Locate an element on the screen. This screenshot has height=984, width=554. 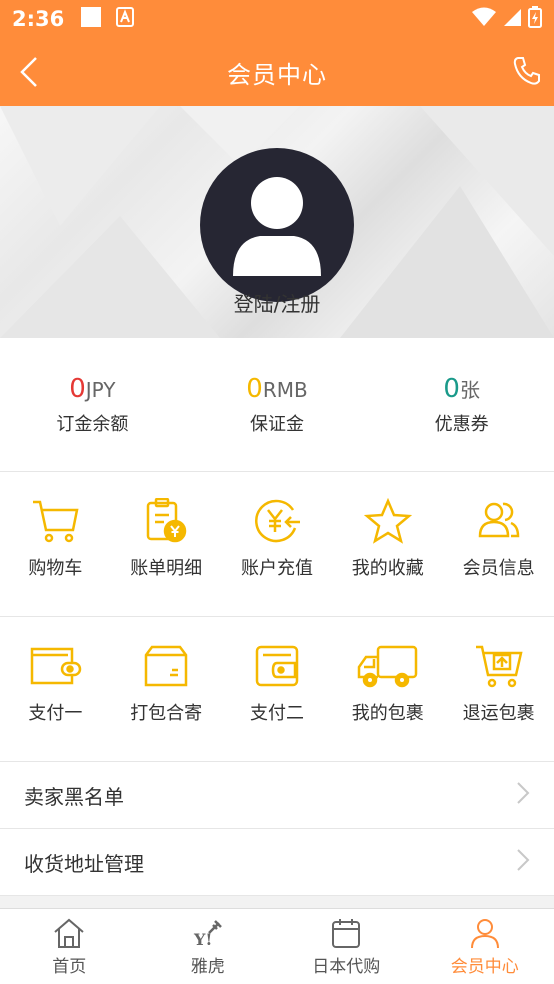
default-user-icon is located at coordinates (277, 226).